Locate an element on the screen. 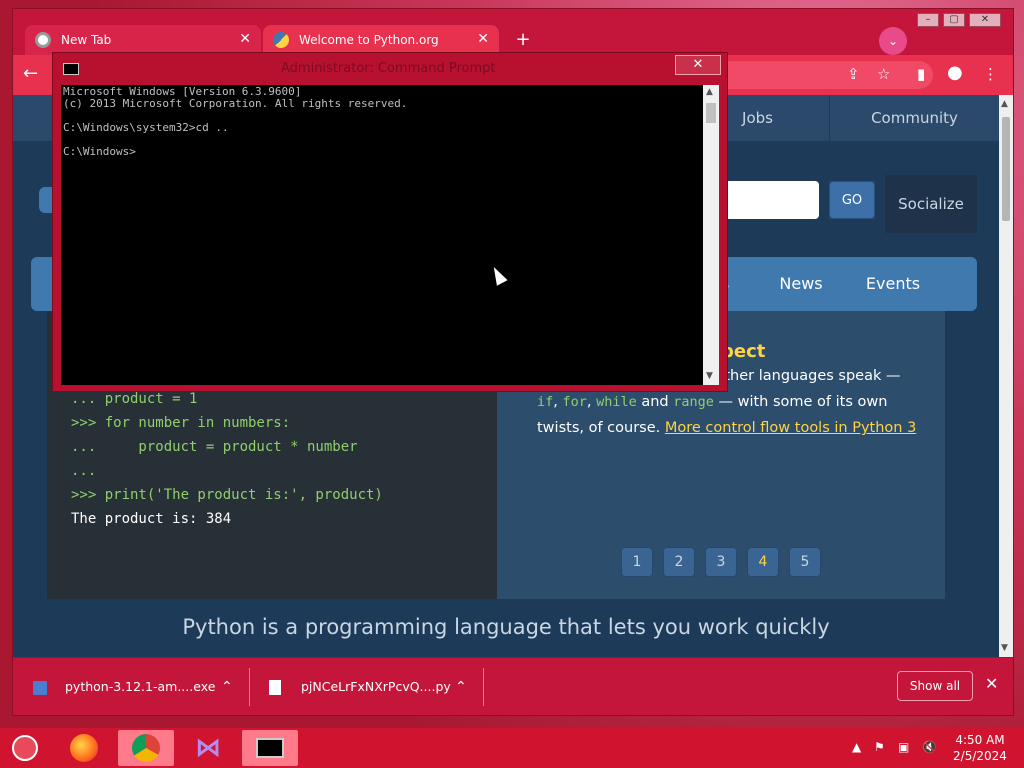  clock-date: 2/5/2024 is located at coordinates (980, 756).